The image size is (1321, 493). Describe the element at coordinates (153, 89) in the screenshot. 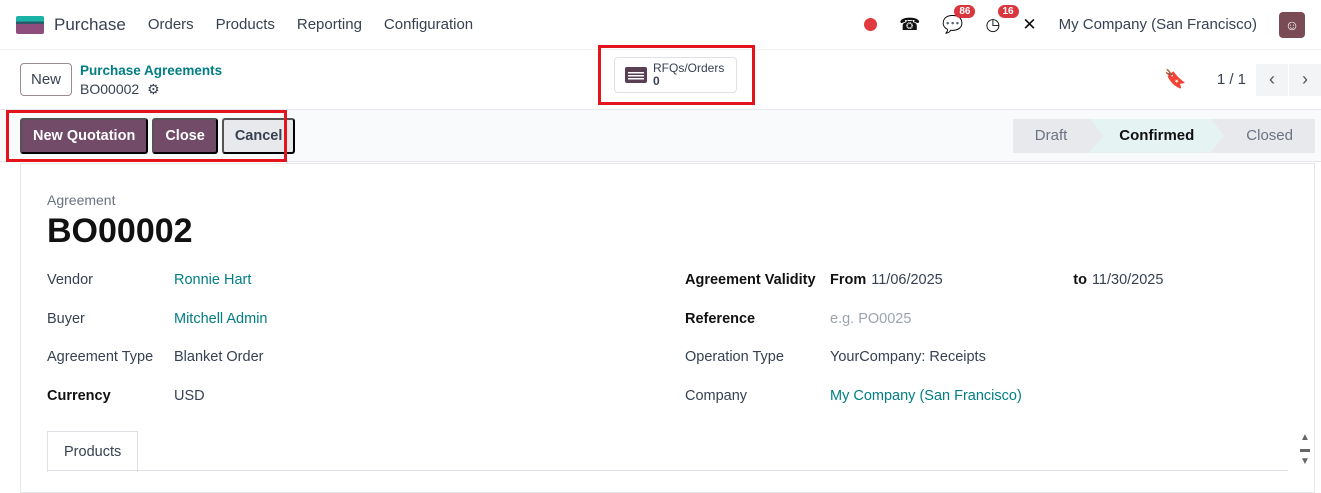

I see `gear-icon: ⚙` at that location.